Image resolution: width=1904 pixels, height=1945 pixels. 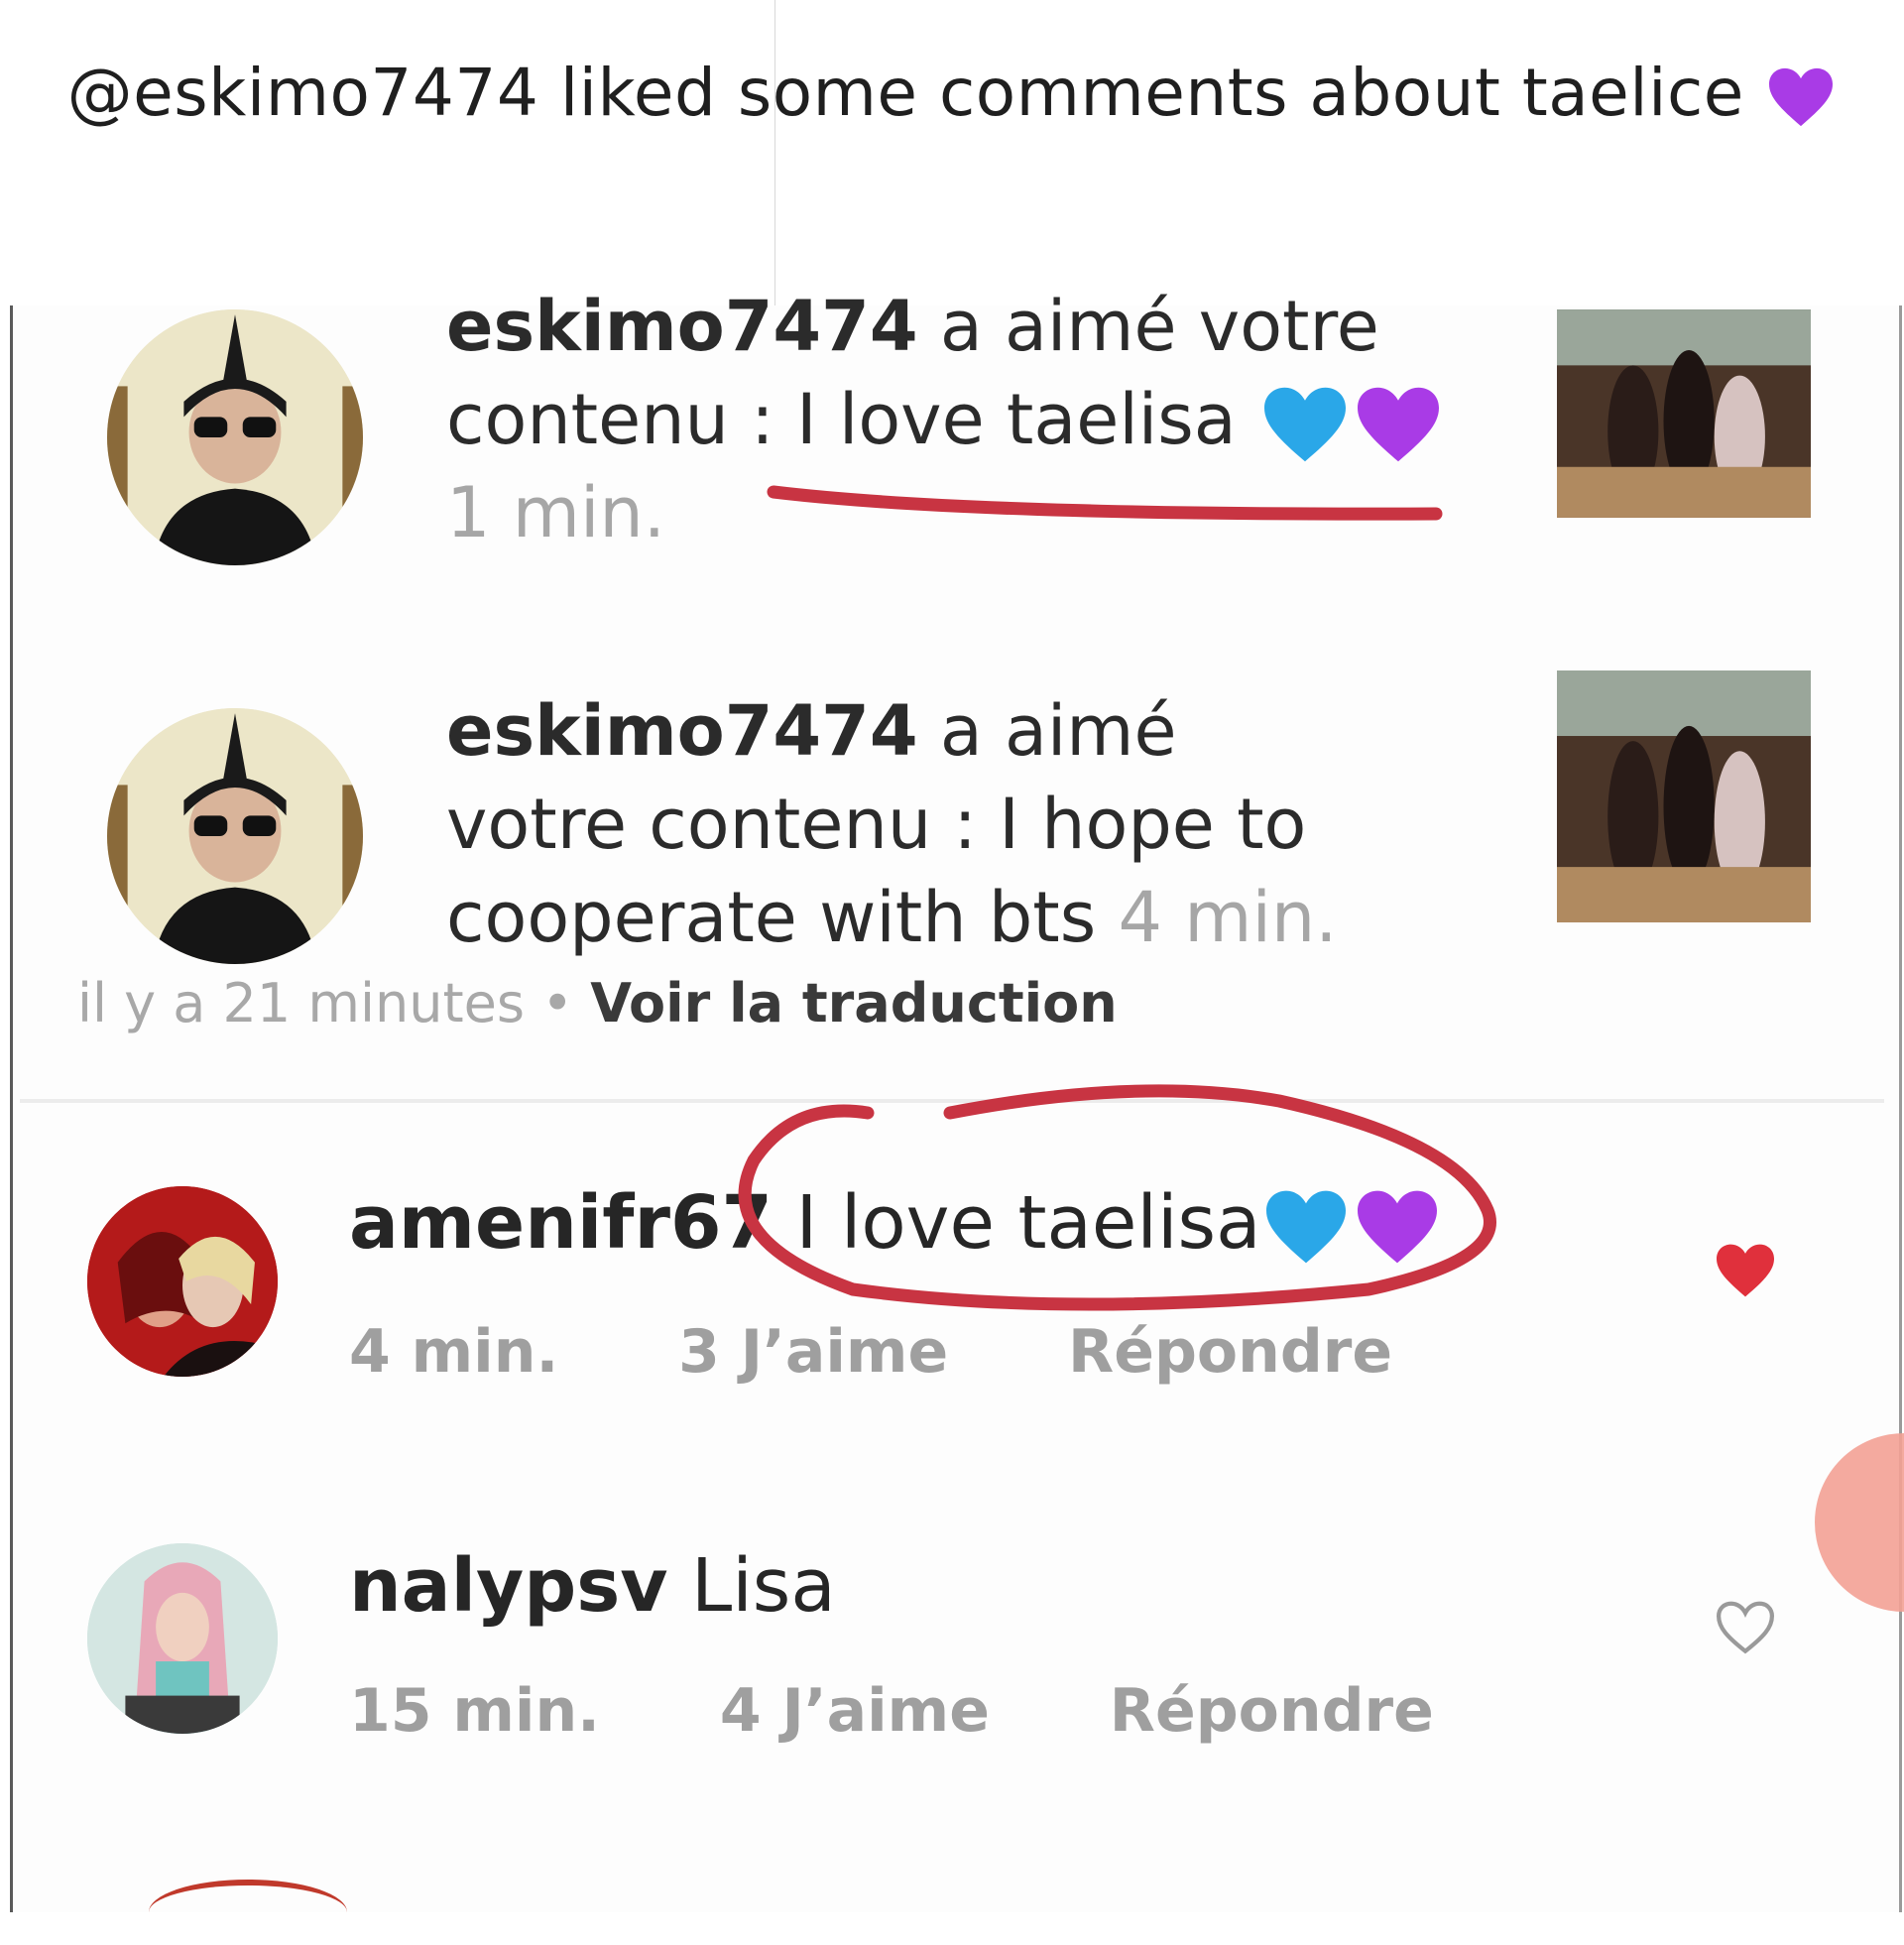 I want to click on comment-like-count: 3 J’aime, so click(x=813, y=1352).